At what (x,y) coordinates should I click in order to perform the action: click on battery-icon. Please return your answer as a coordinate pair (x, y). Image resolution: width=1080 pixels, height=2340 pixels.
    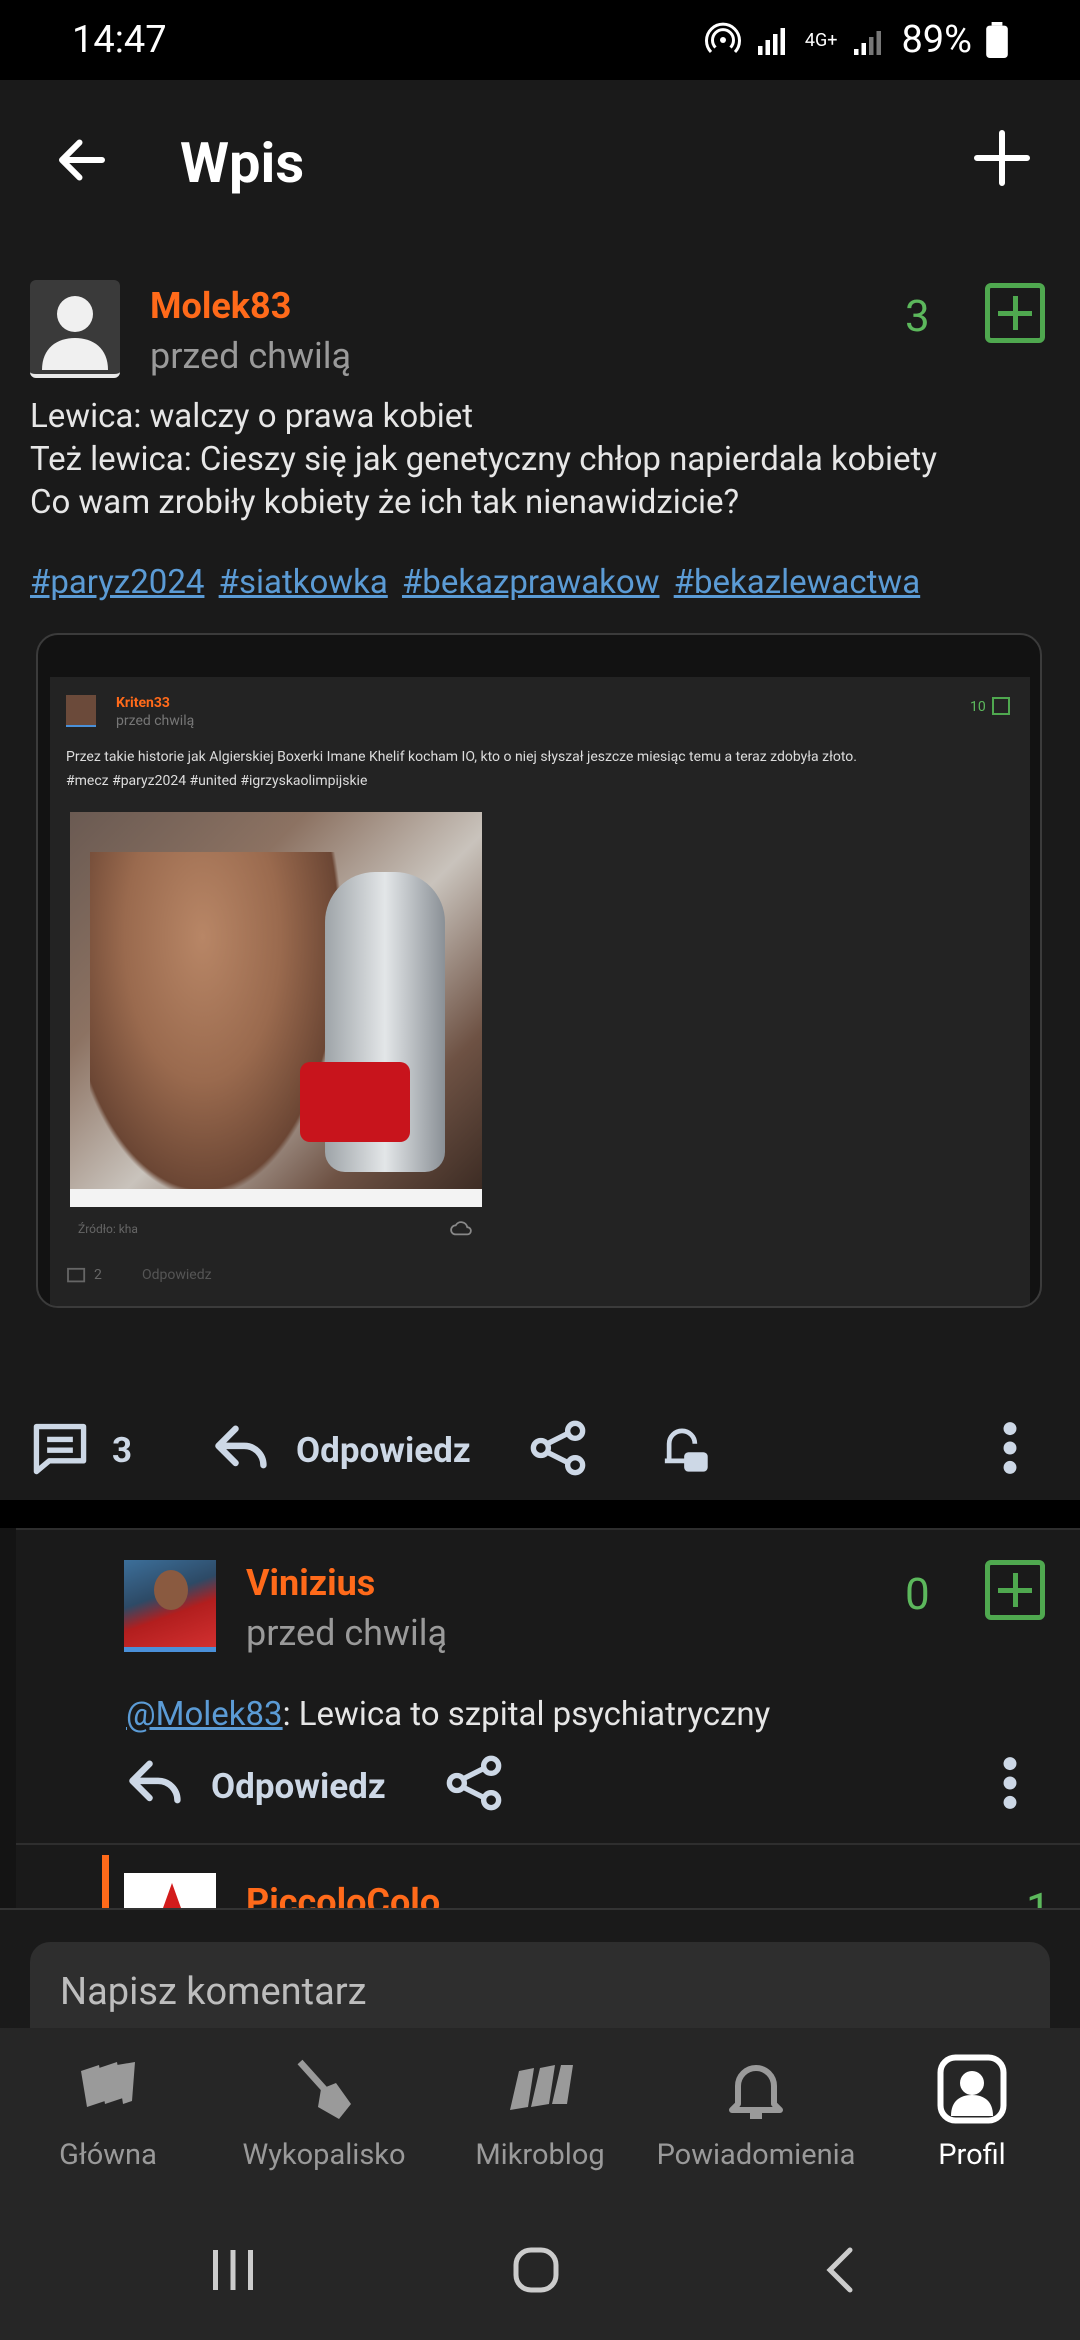
    Looking at the image, I should click on (997, 40).